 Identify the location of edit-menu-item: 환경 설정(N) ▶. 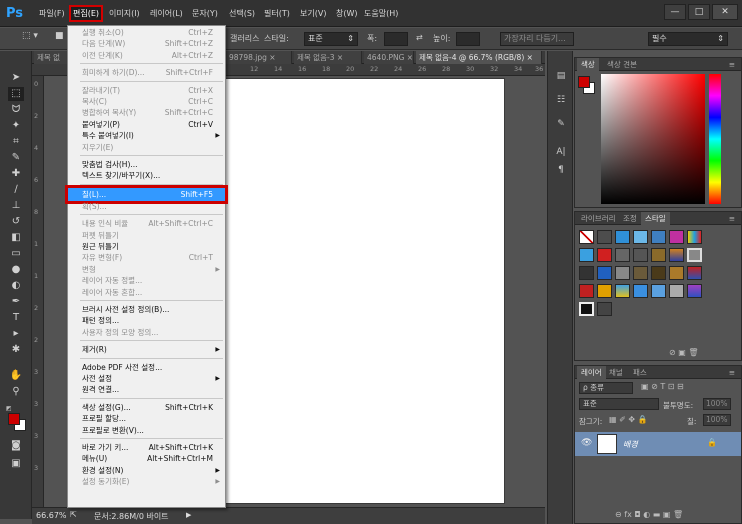
(146, 470).